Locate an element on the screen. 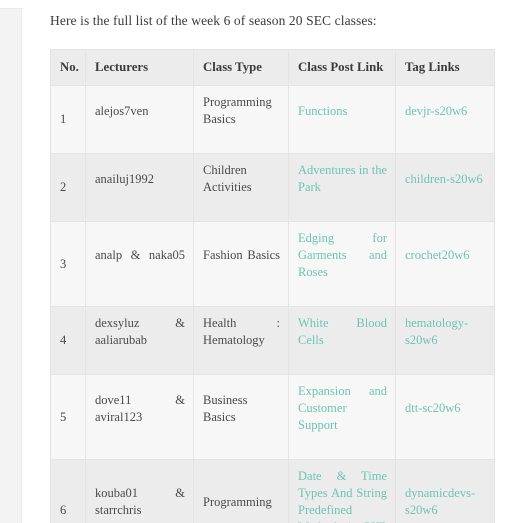 The height and width of the screenshot is (523, 513). lecturers-text: kouba01 & starrchris is located at coordinates (140, 501).